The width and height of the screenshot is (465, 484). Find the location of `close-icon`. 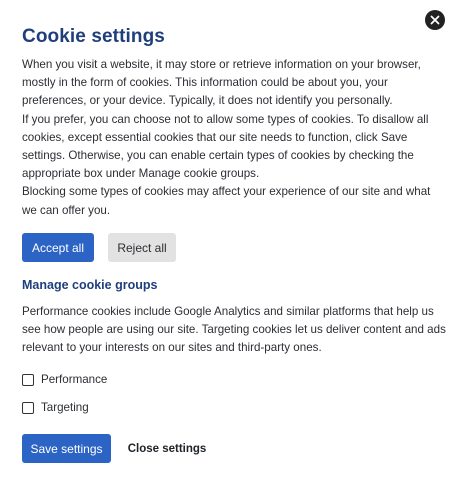

close-icon is located at coordinates (435, 20).